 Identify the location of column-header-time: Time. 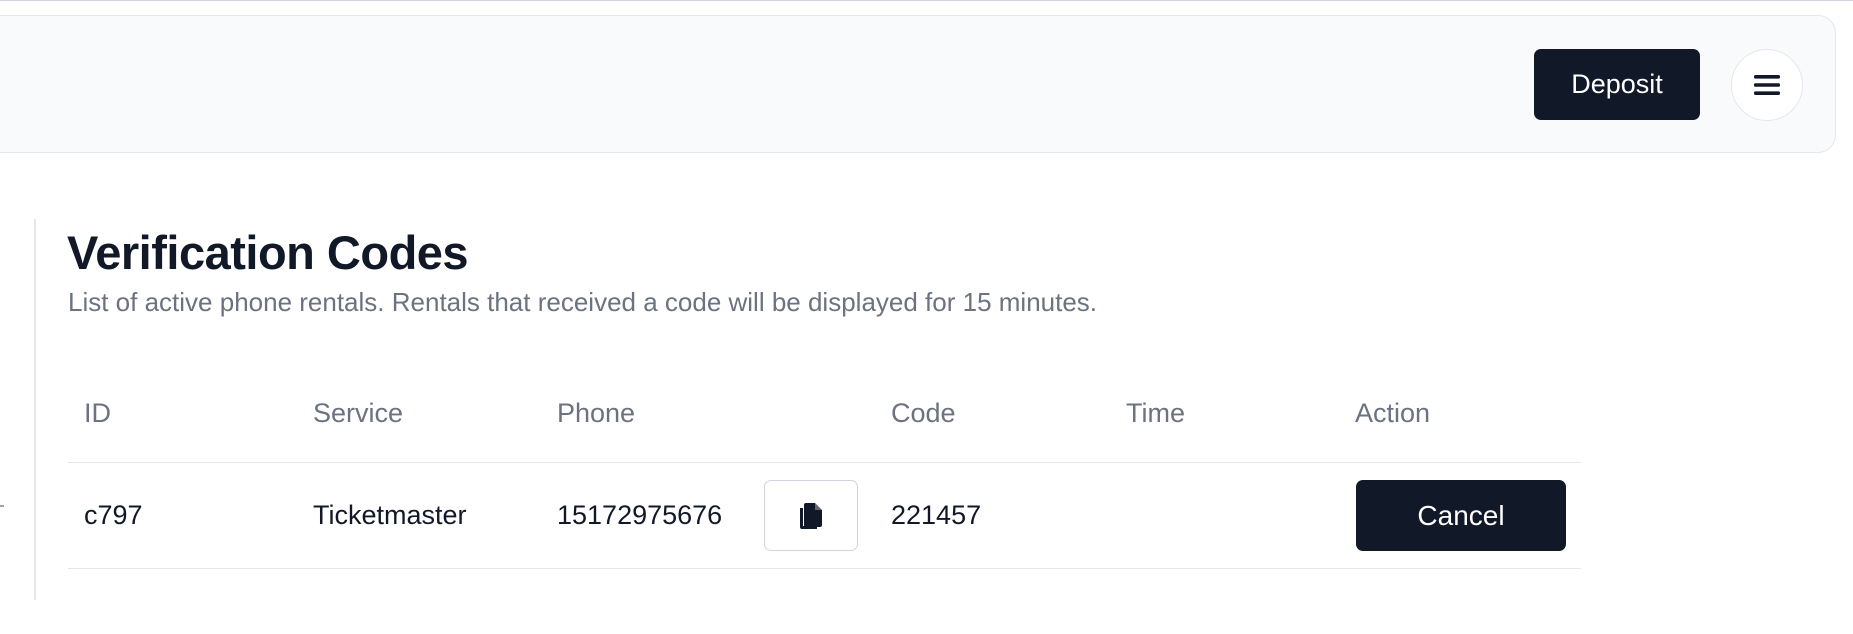
(1155, 413).